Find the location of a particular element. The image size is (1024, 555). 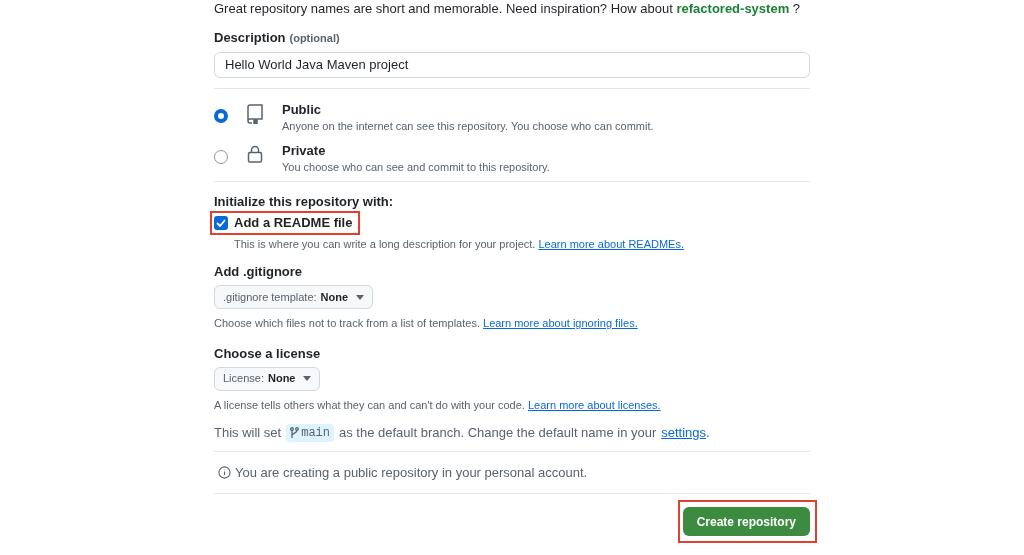

help-text: This is where you can write a long description for your project. Learn more about READMEs. is located at coordinates (459, 244).